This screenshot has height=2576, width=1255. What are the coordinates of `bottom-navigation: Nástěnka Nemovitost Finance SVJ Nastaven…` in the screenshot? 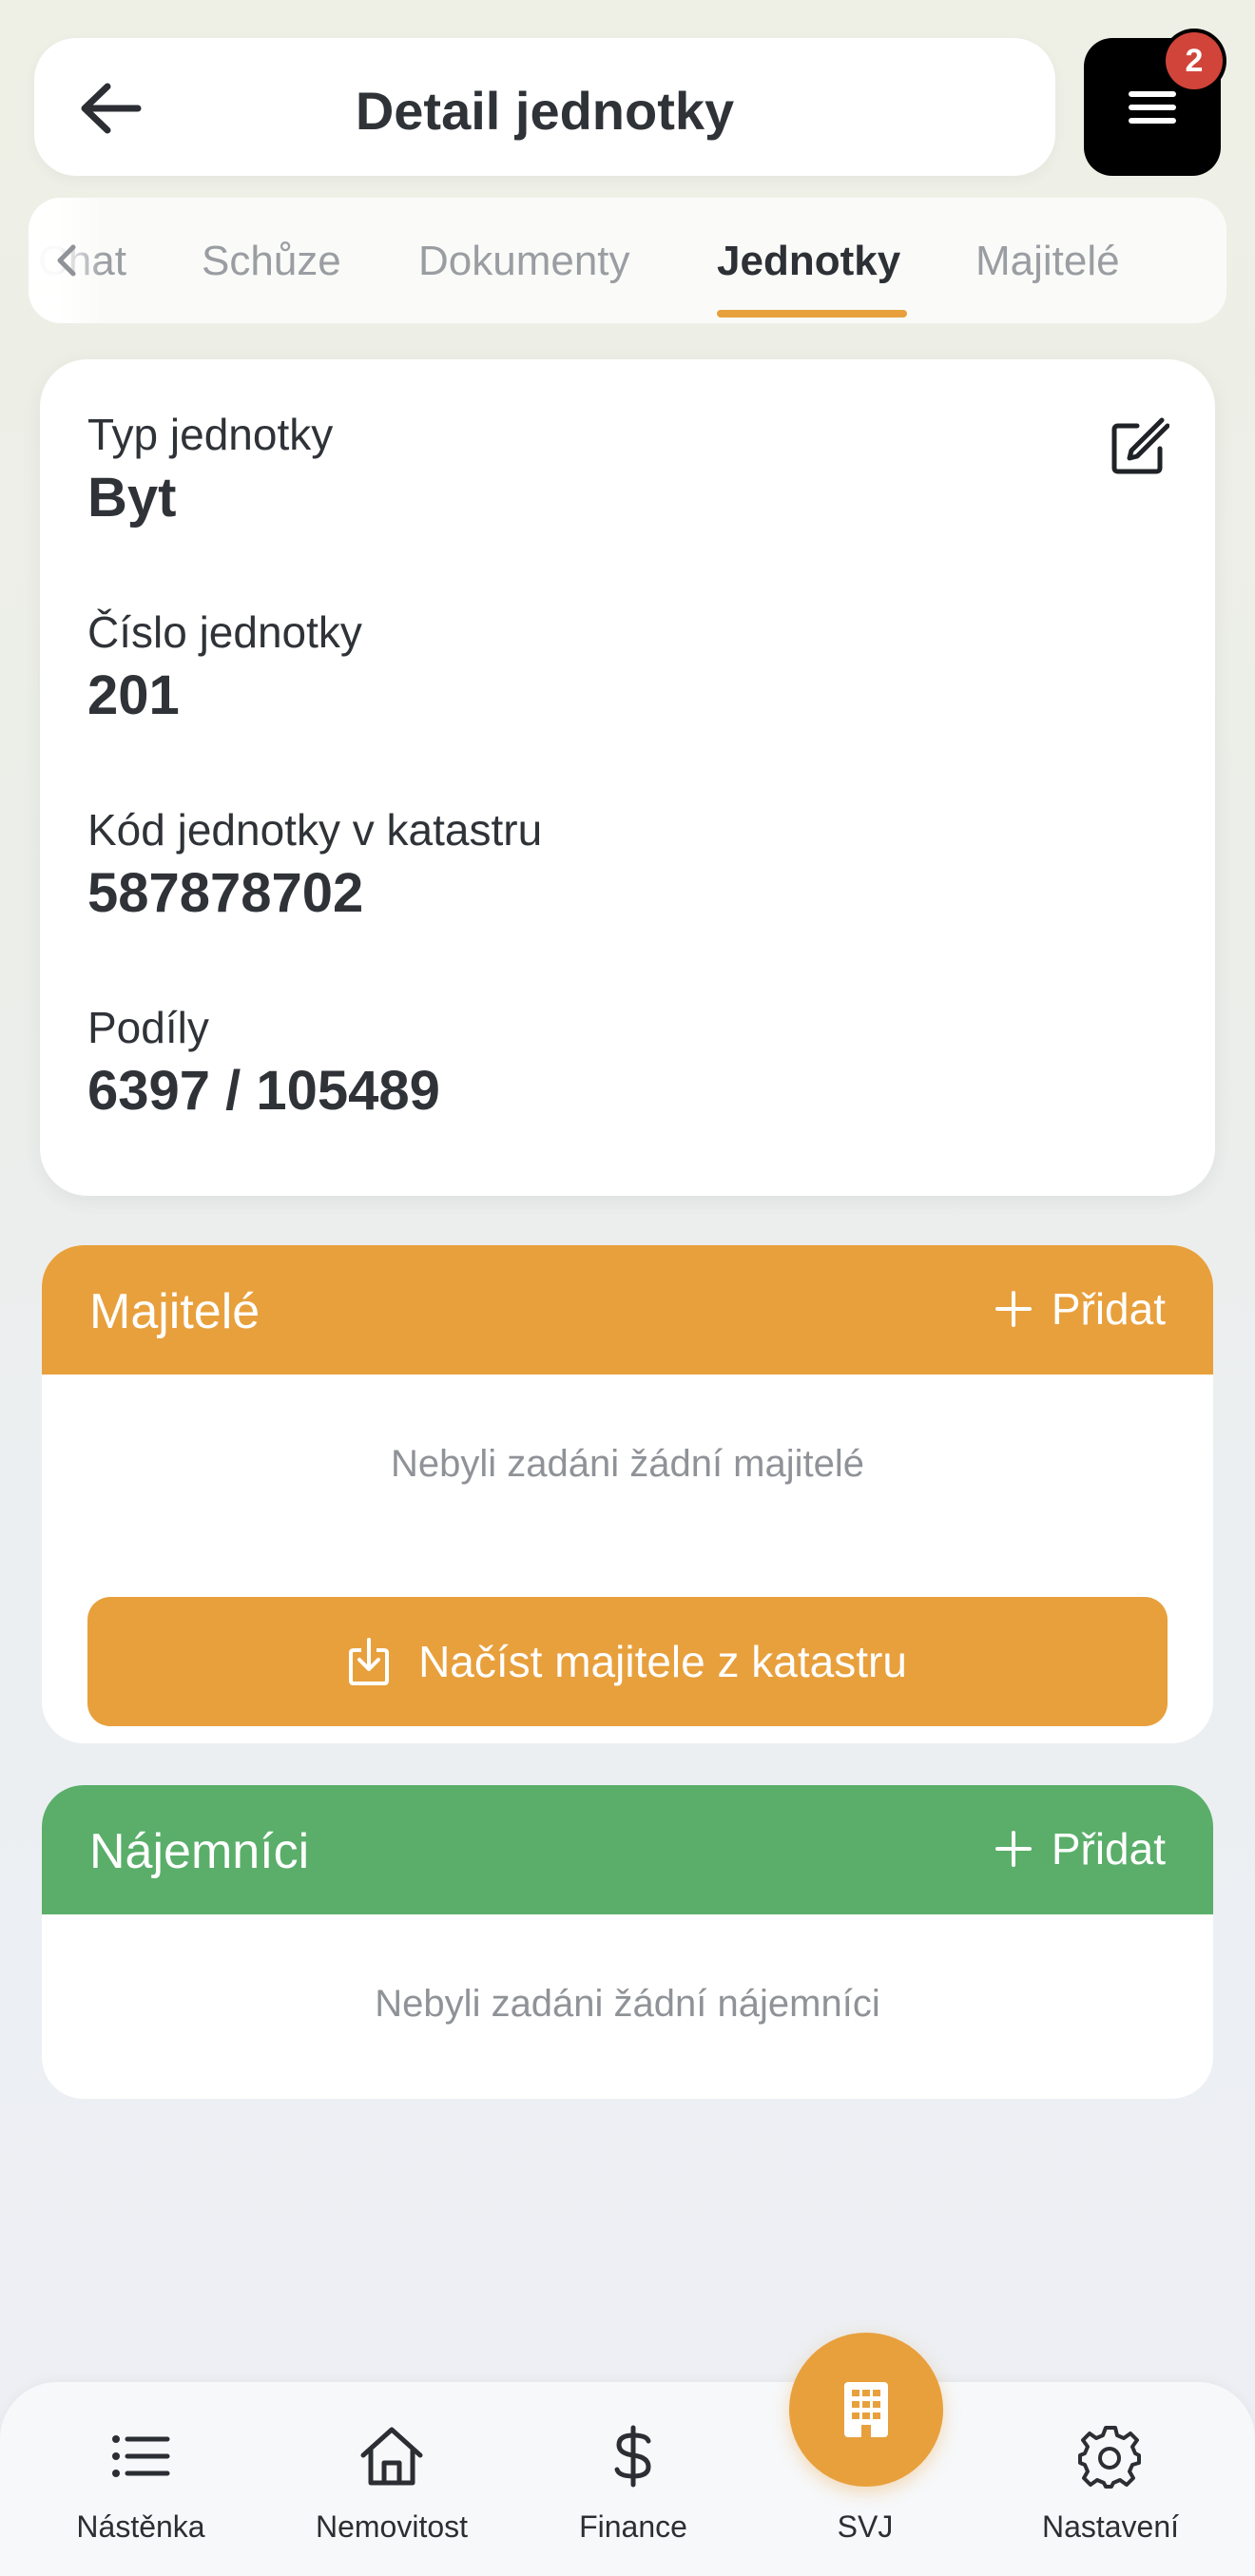 It's located at (627, 2479).